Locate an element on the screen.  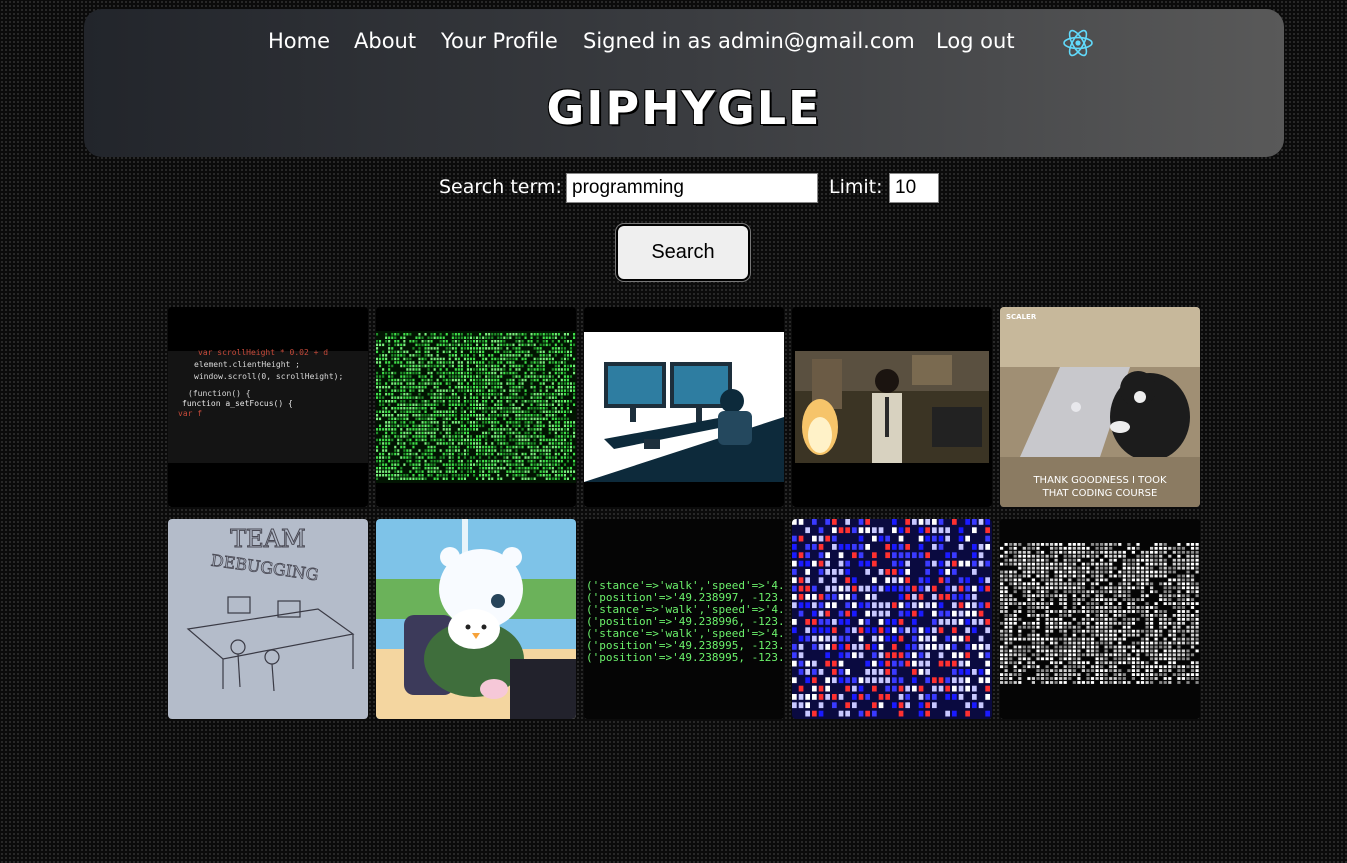
nav-profile-link: Your Profile is located at coordinates (499, 41).